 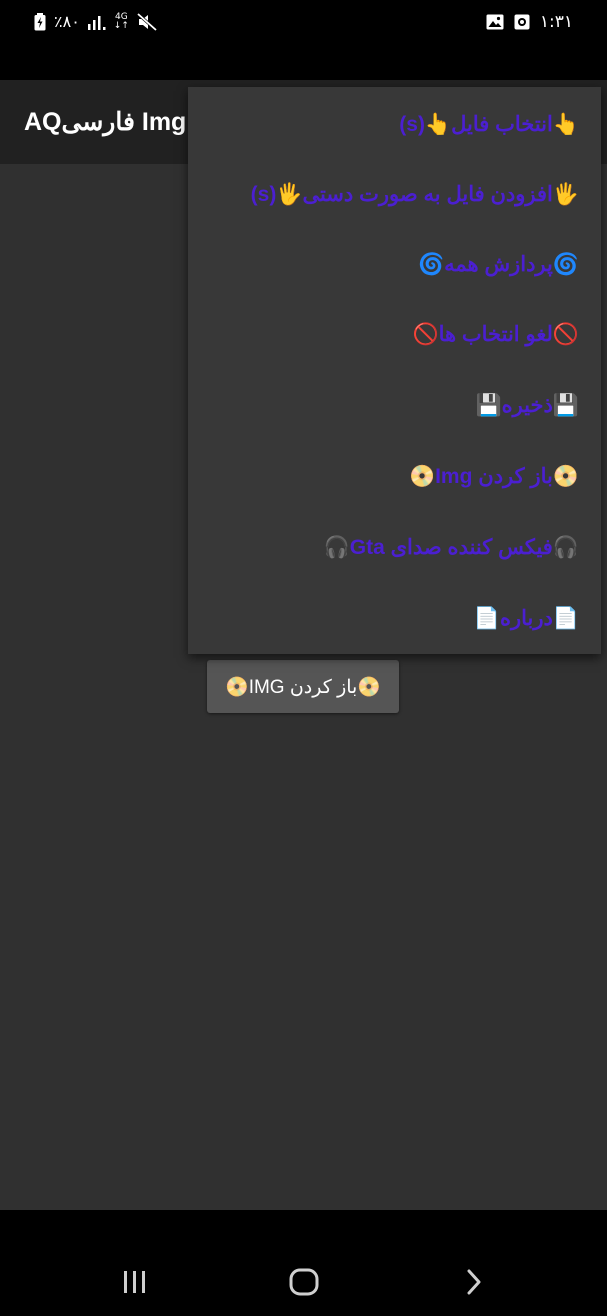 What do you see at coordinates (121, 25) in the screenshot?
I see `network-arrows: ↓↑` at bounding box center [121, 25].